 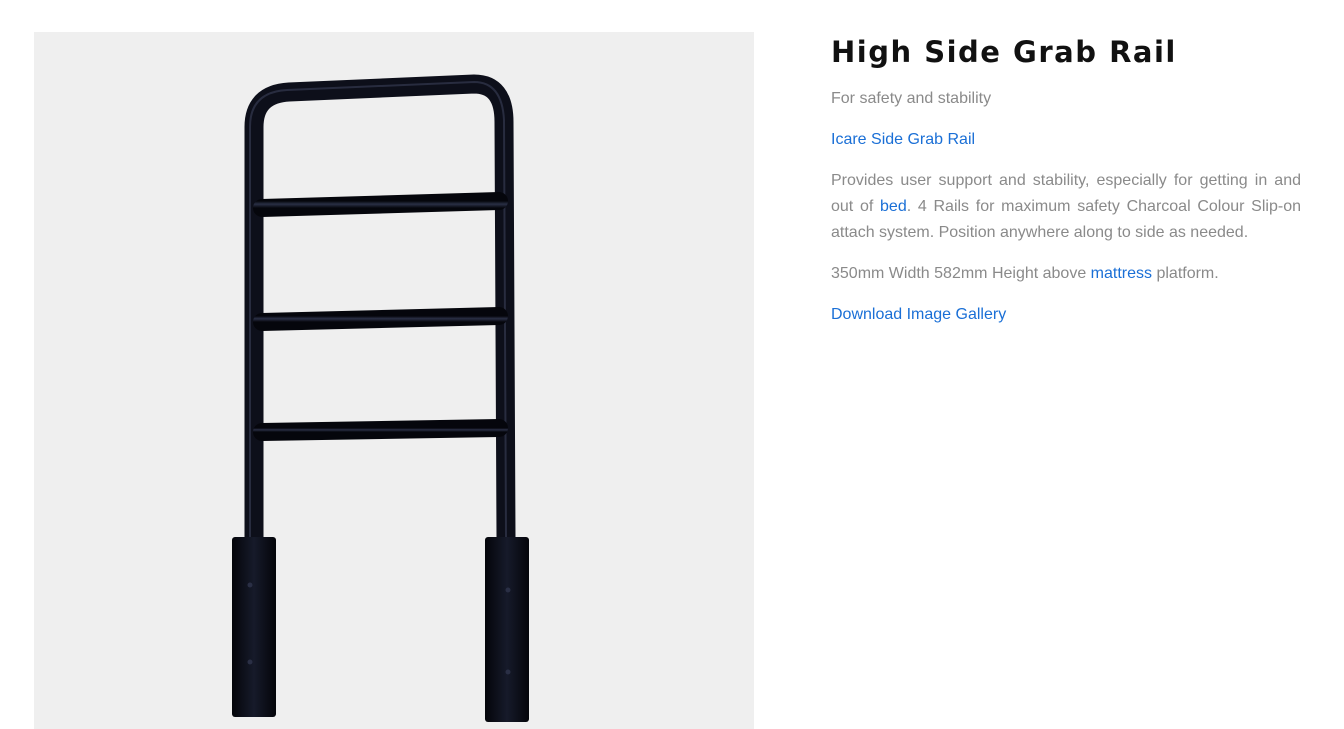 I want to click on left-post, so click(x=254, y=627).